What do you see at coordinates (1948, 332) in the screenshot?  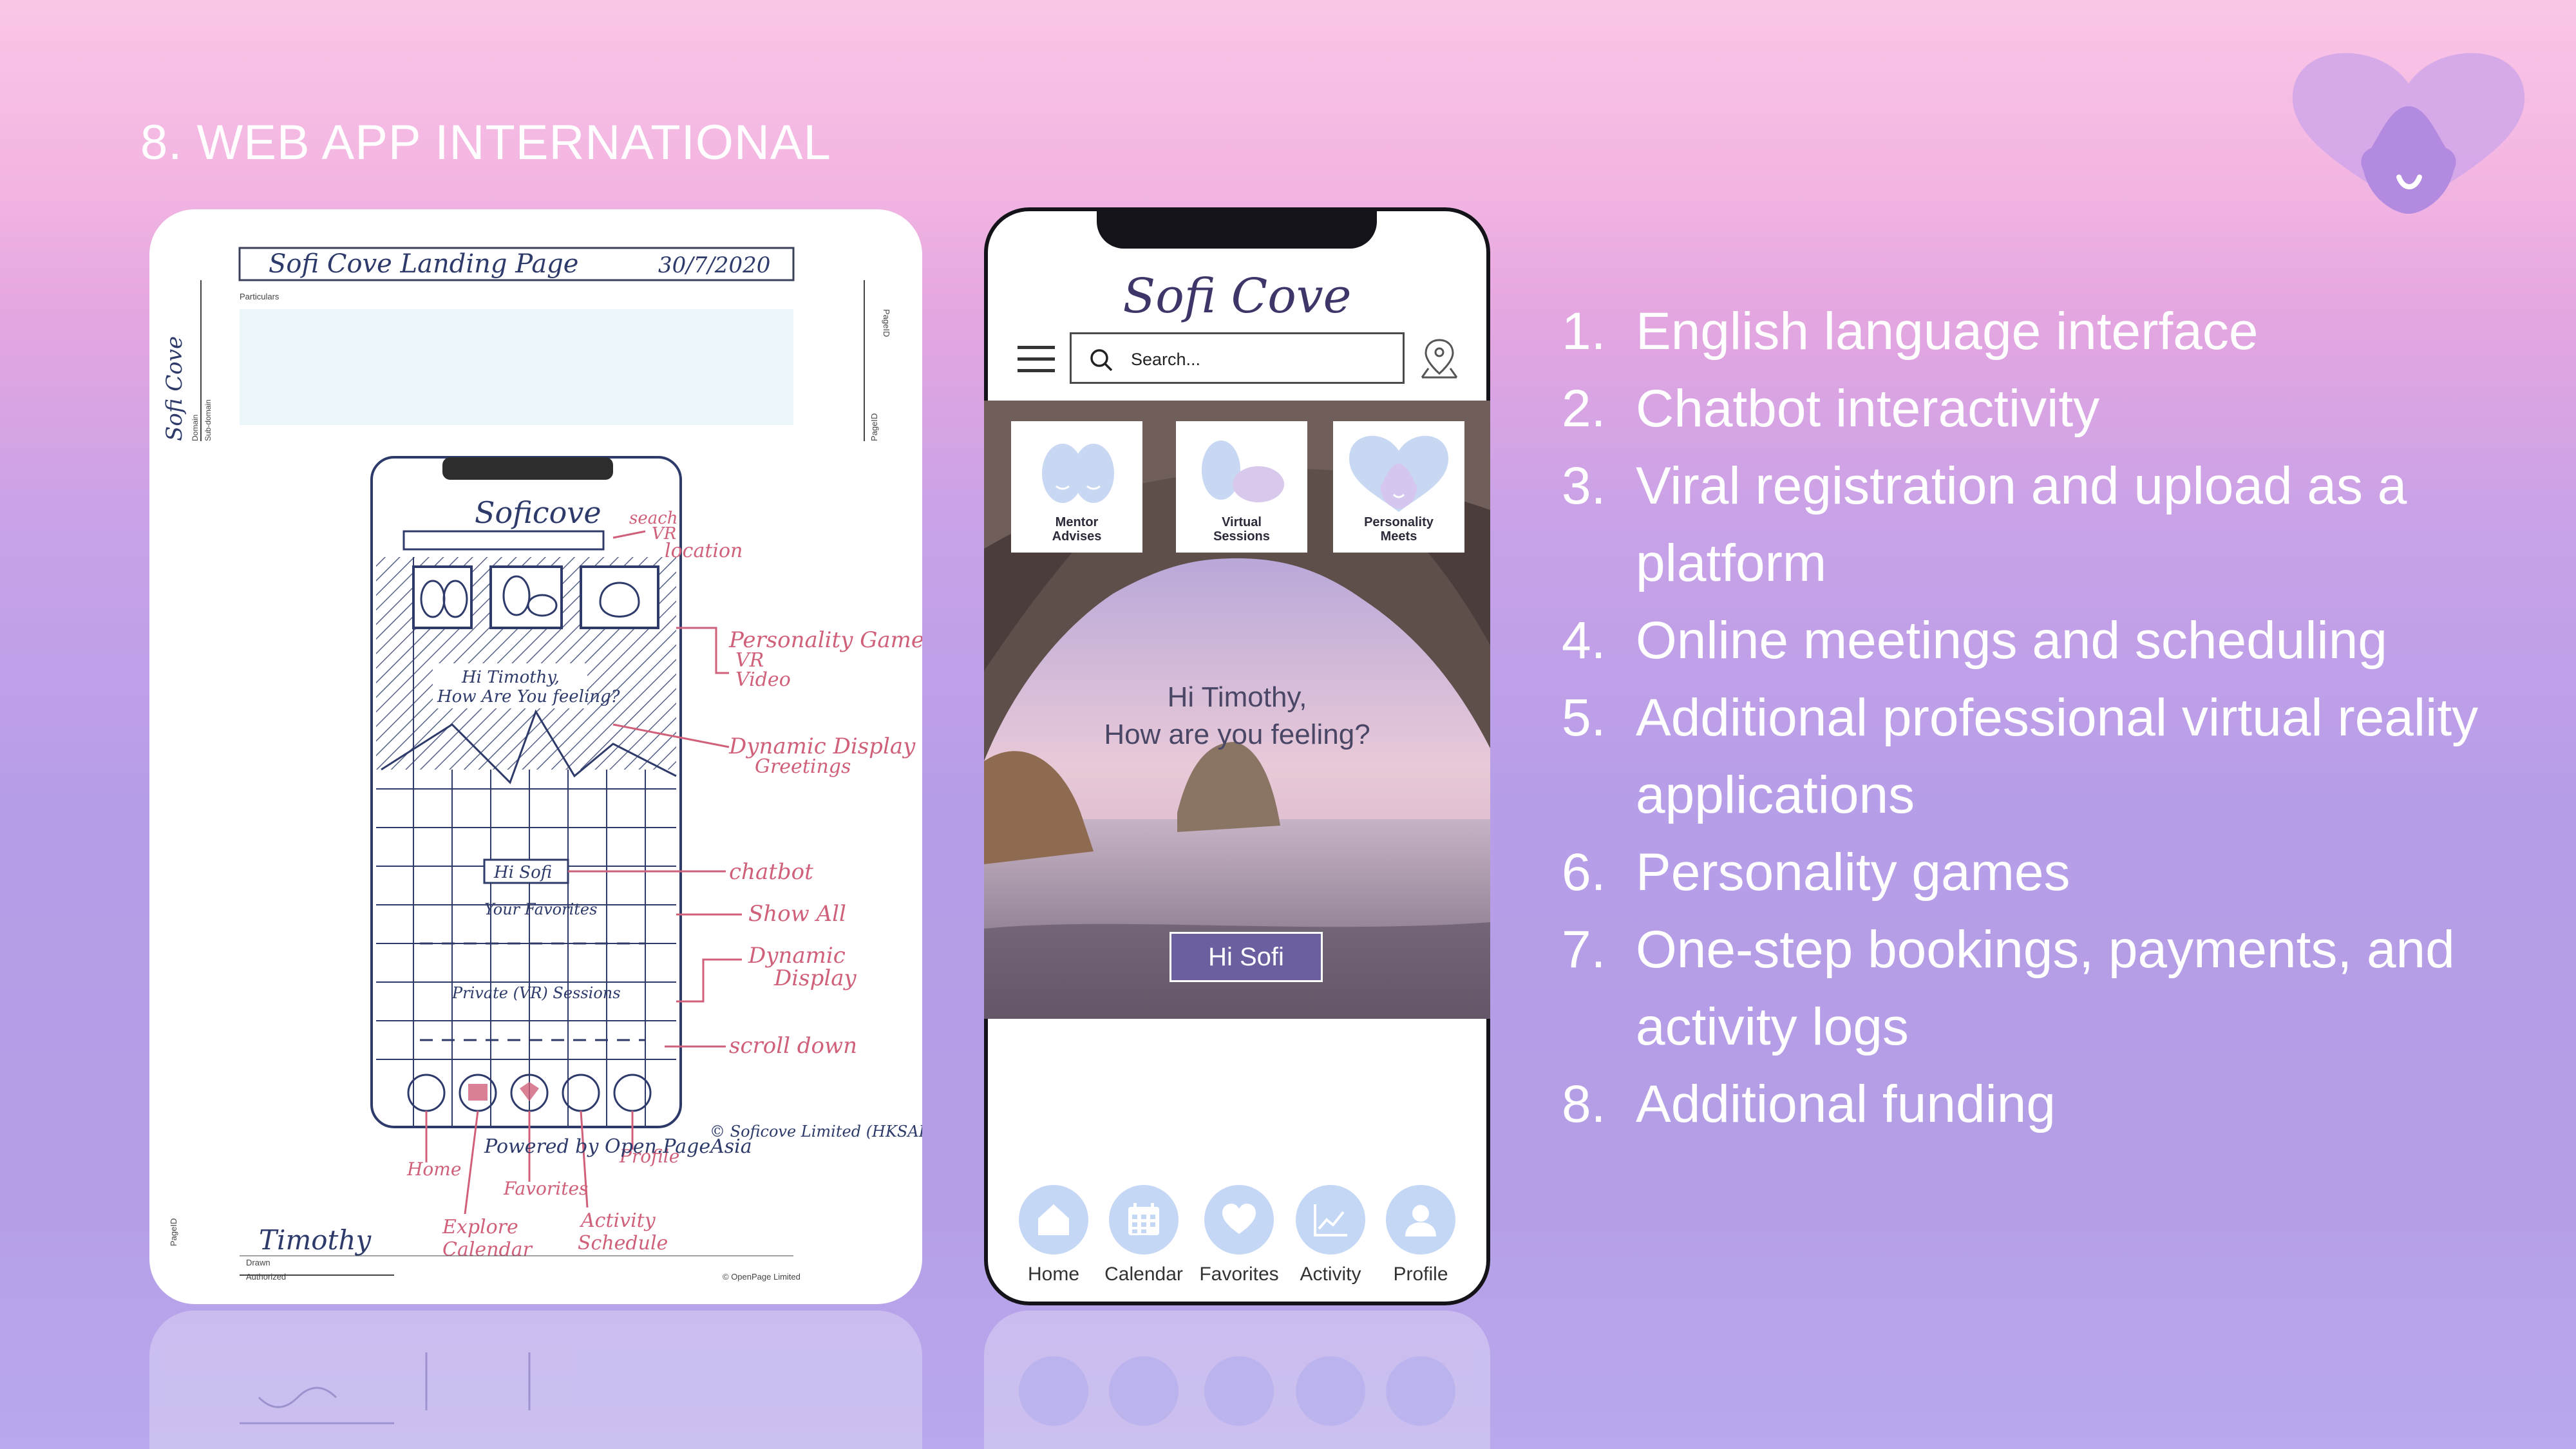 I see `feature-text: English language interface` at bounding box center [1948, 332].